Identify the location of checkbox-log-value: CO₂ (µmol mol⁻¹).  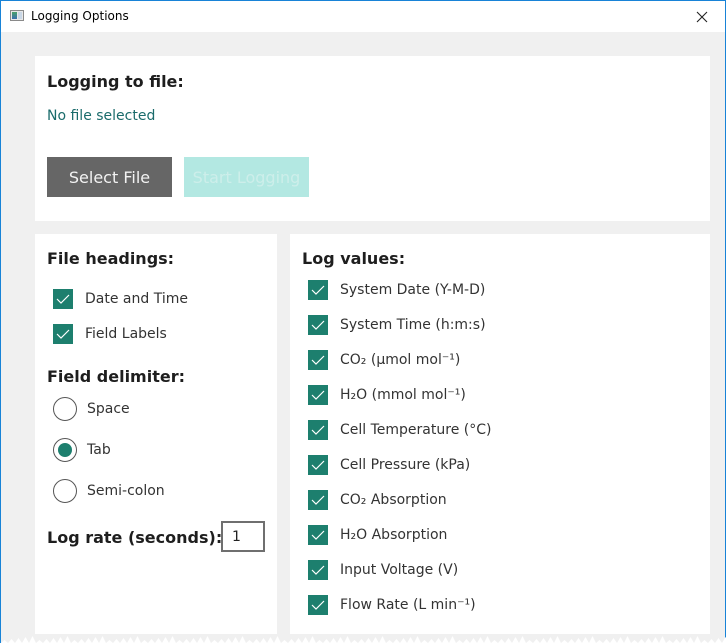
(384, 360).